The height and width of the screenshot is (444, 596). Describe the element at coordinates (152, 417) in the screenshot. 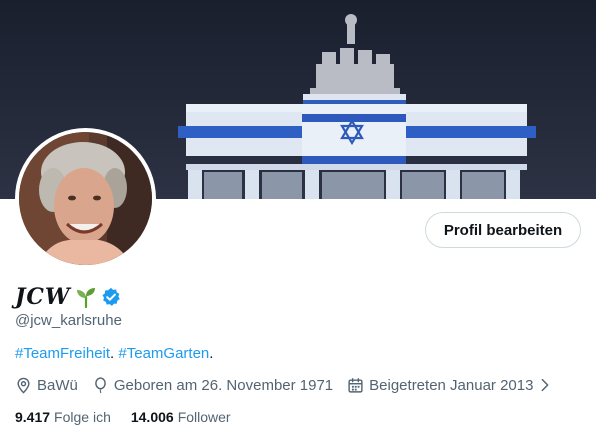

I see `followers-count: 14.006` at that location.